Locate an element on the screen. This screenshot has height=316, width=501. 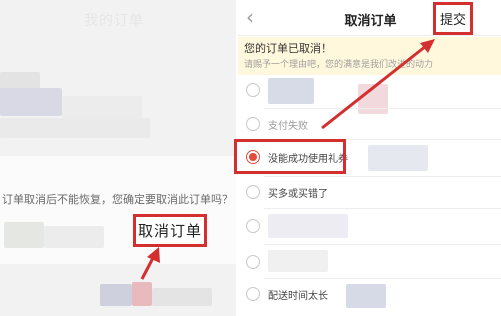
reason-option-7: 配送时间太长 is located at coordinates (369, 294).